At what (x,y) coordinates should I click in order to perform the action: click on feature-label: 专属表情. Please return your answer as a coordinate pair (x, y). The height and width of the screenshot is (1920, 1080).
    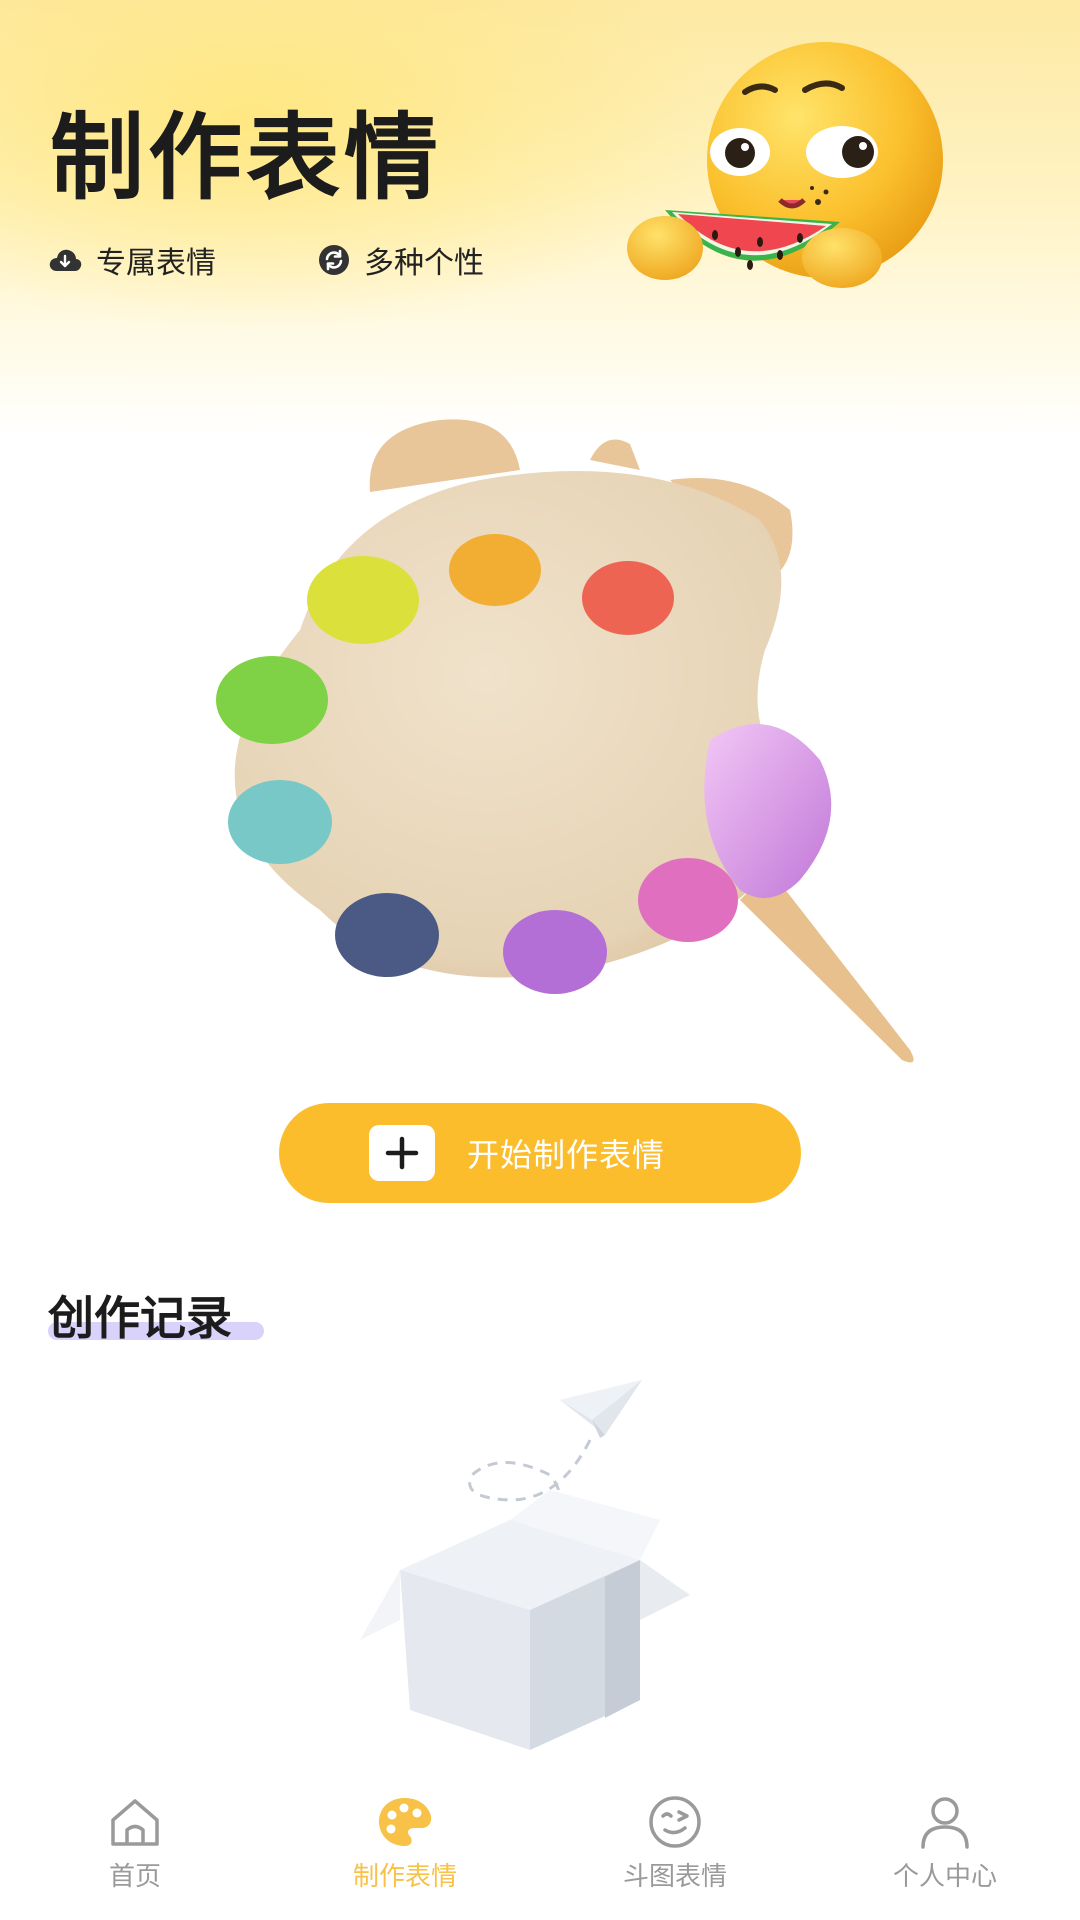
    Looking at the image, I should click on (156, 263).